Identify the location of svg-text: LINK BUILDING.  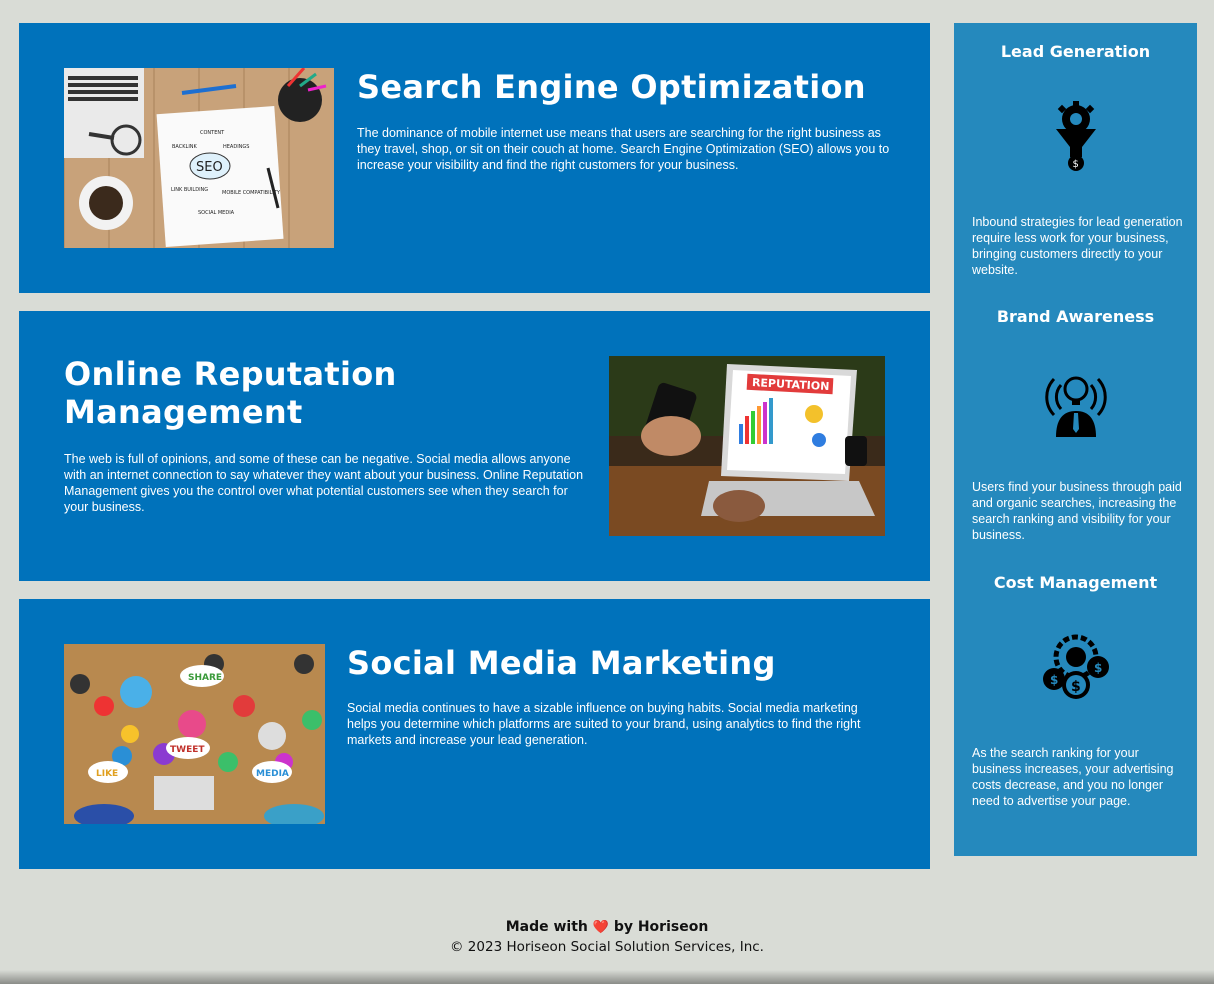
(189, 190).